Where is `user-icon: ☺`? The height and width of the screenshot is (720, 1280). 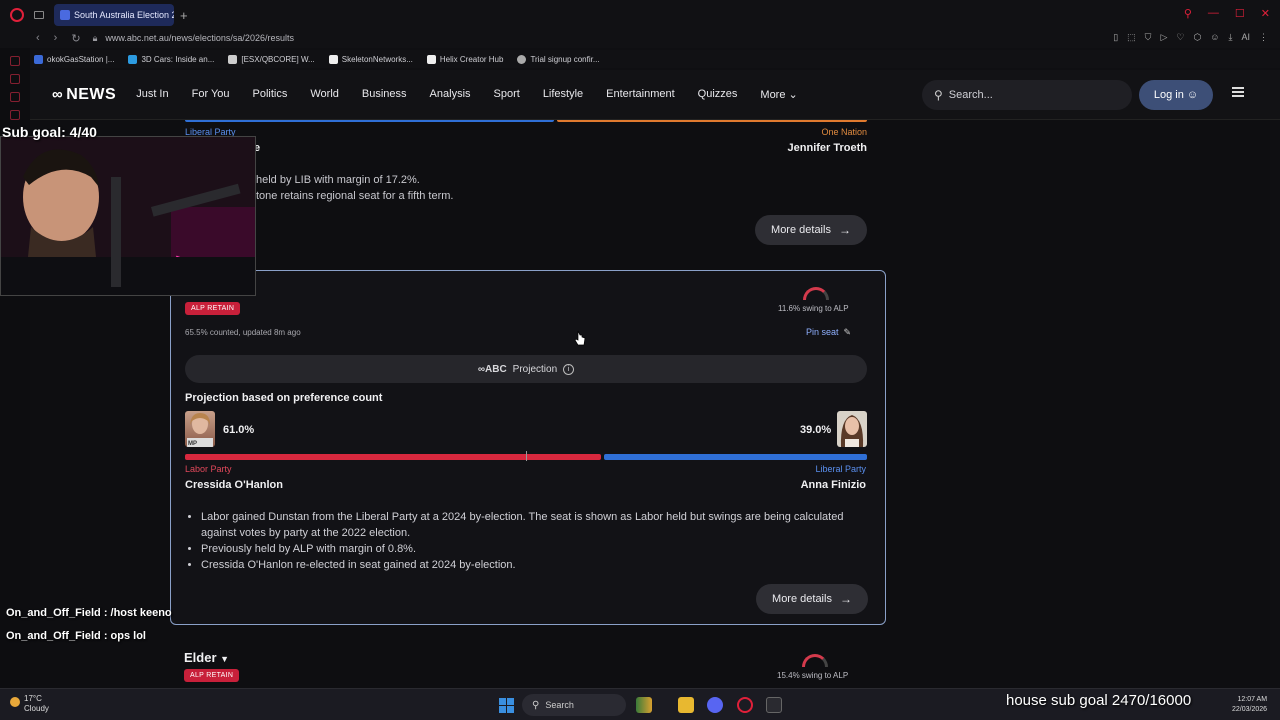
user-icon: ☺ is located at coordinates (1192, 95).